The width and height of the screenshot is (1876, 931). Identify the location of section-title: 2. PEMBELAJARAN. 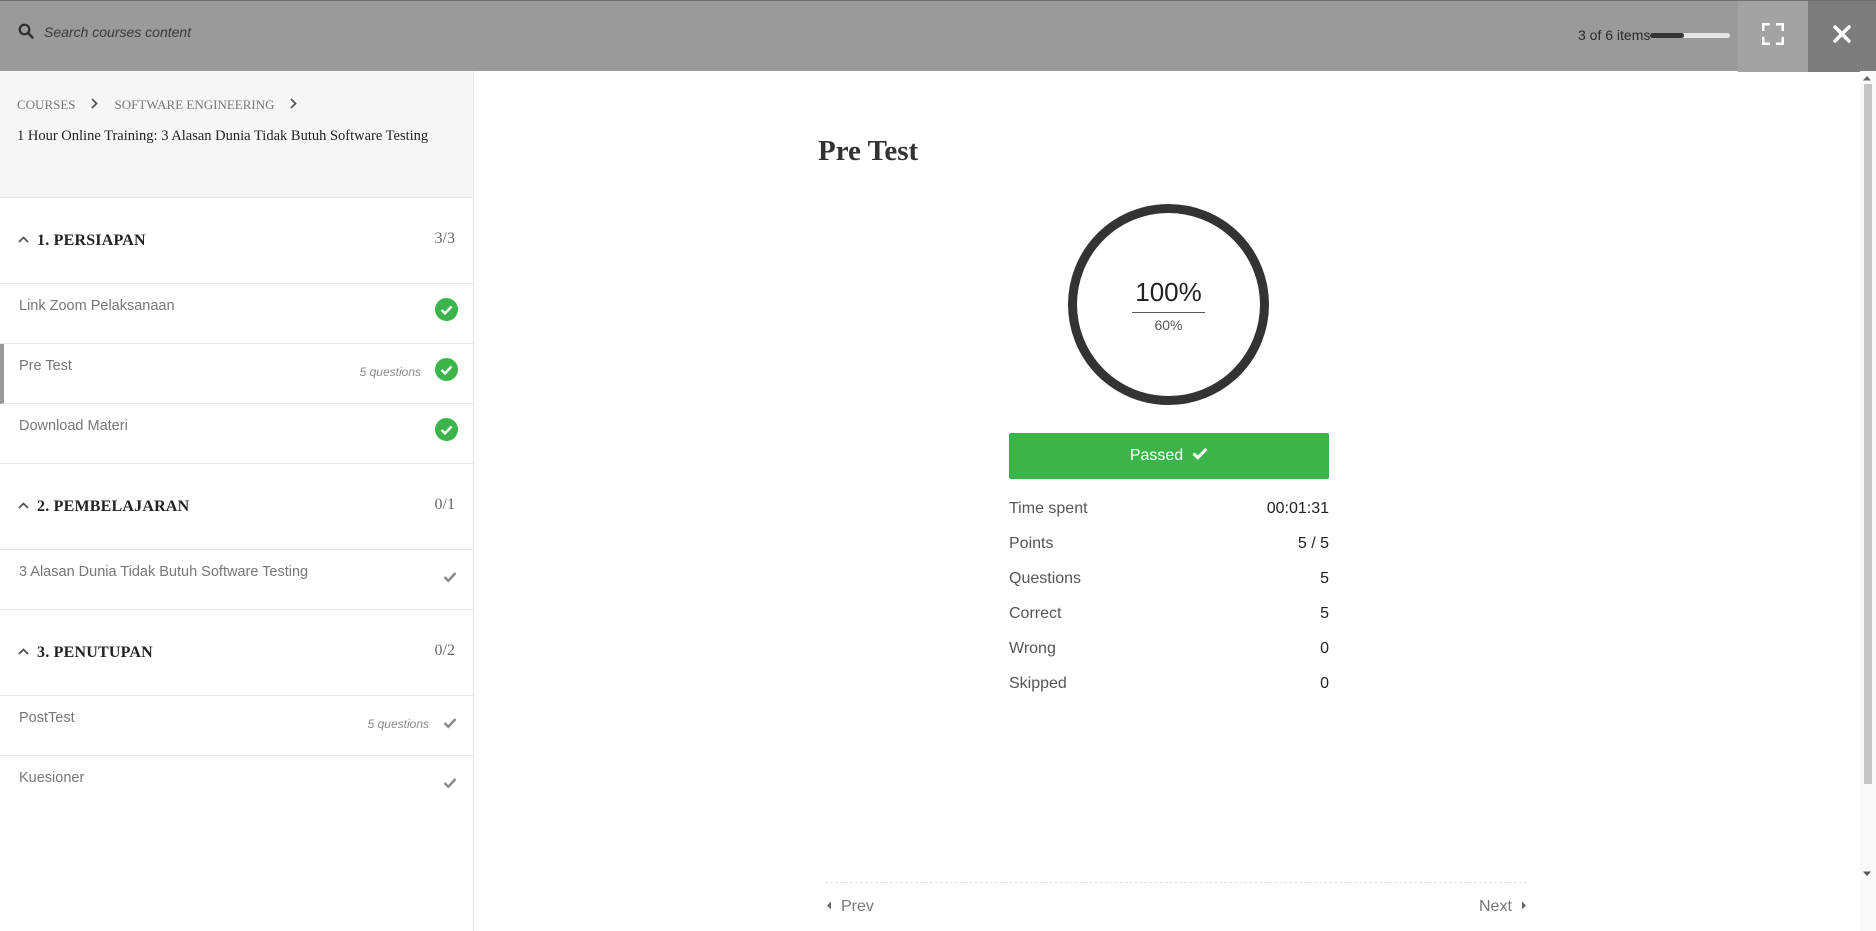
(113, 506).